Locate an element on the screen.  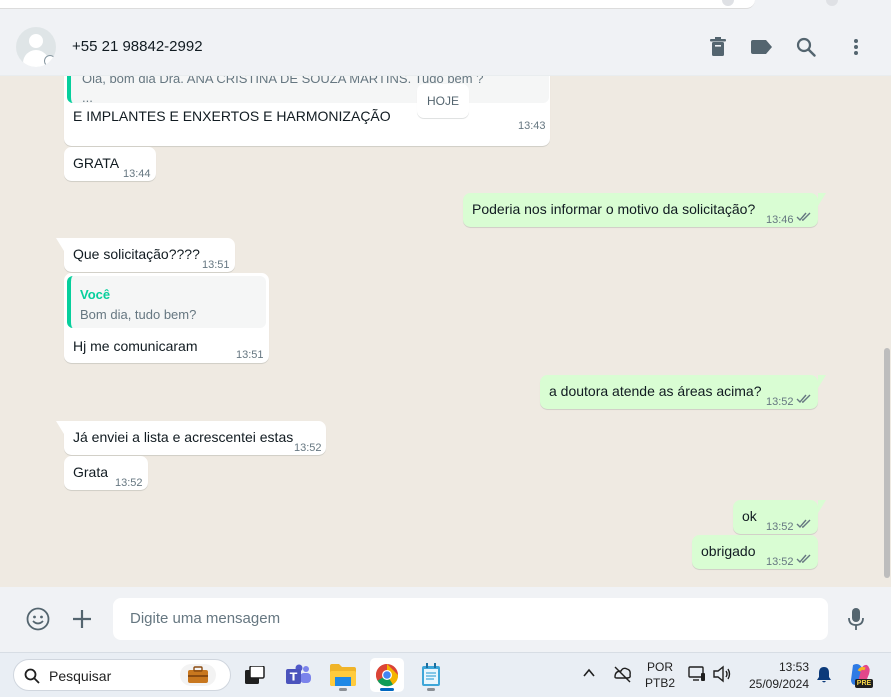
delete-icon is located at coordinates (718, 47).